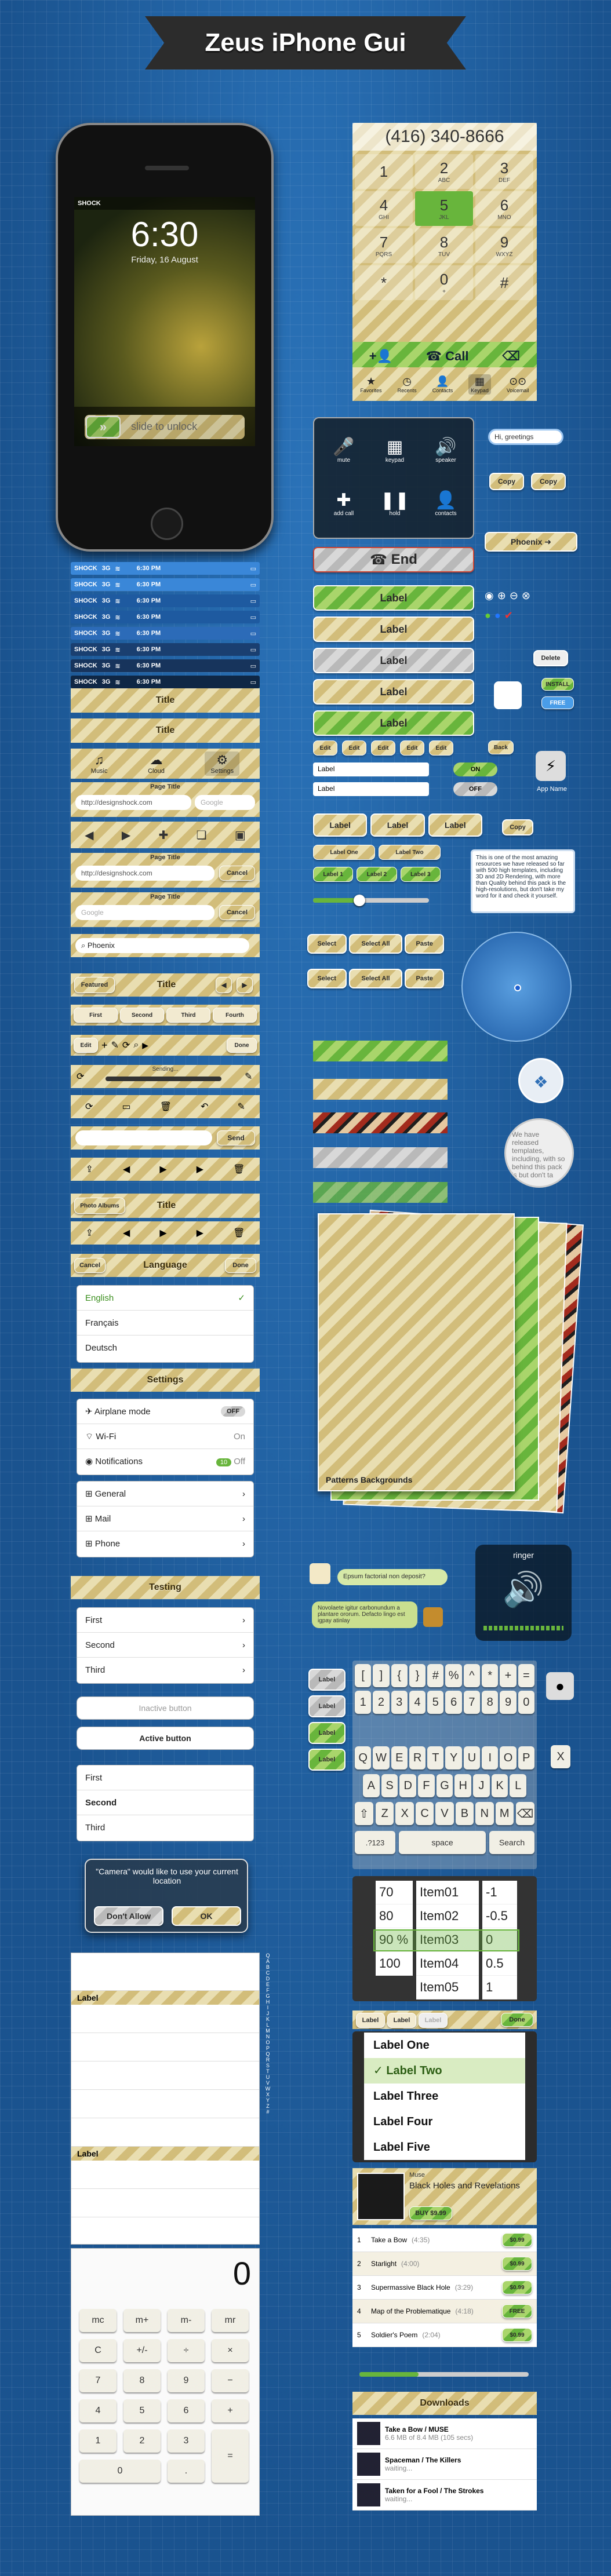  Describe the element at coordinates (384, 171) in the screenshot. I see `dial-key: 1` at that location.